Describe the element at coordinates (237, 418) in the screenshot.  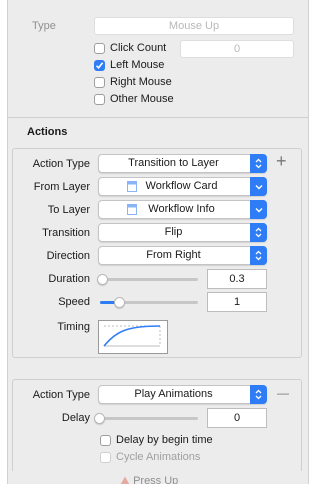
I see `delay-input: 0` at that location.